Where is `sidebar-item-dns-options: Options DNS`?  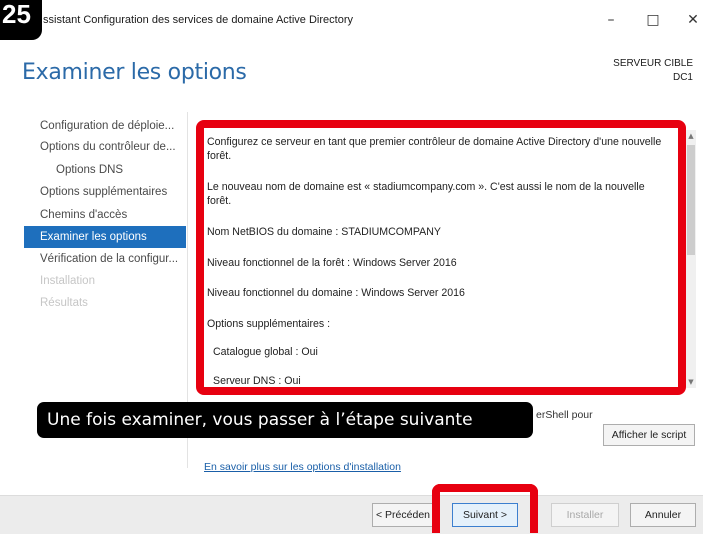
sidebar-item-dns-options: Options DNS is located at coordinates (121, 170).